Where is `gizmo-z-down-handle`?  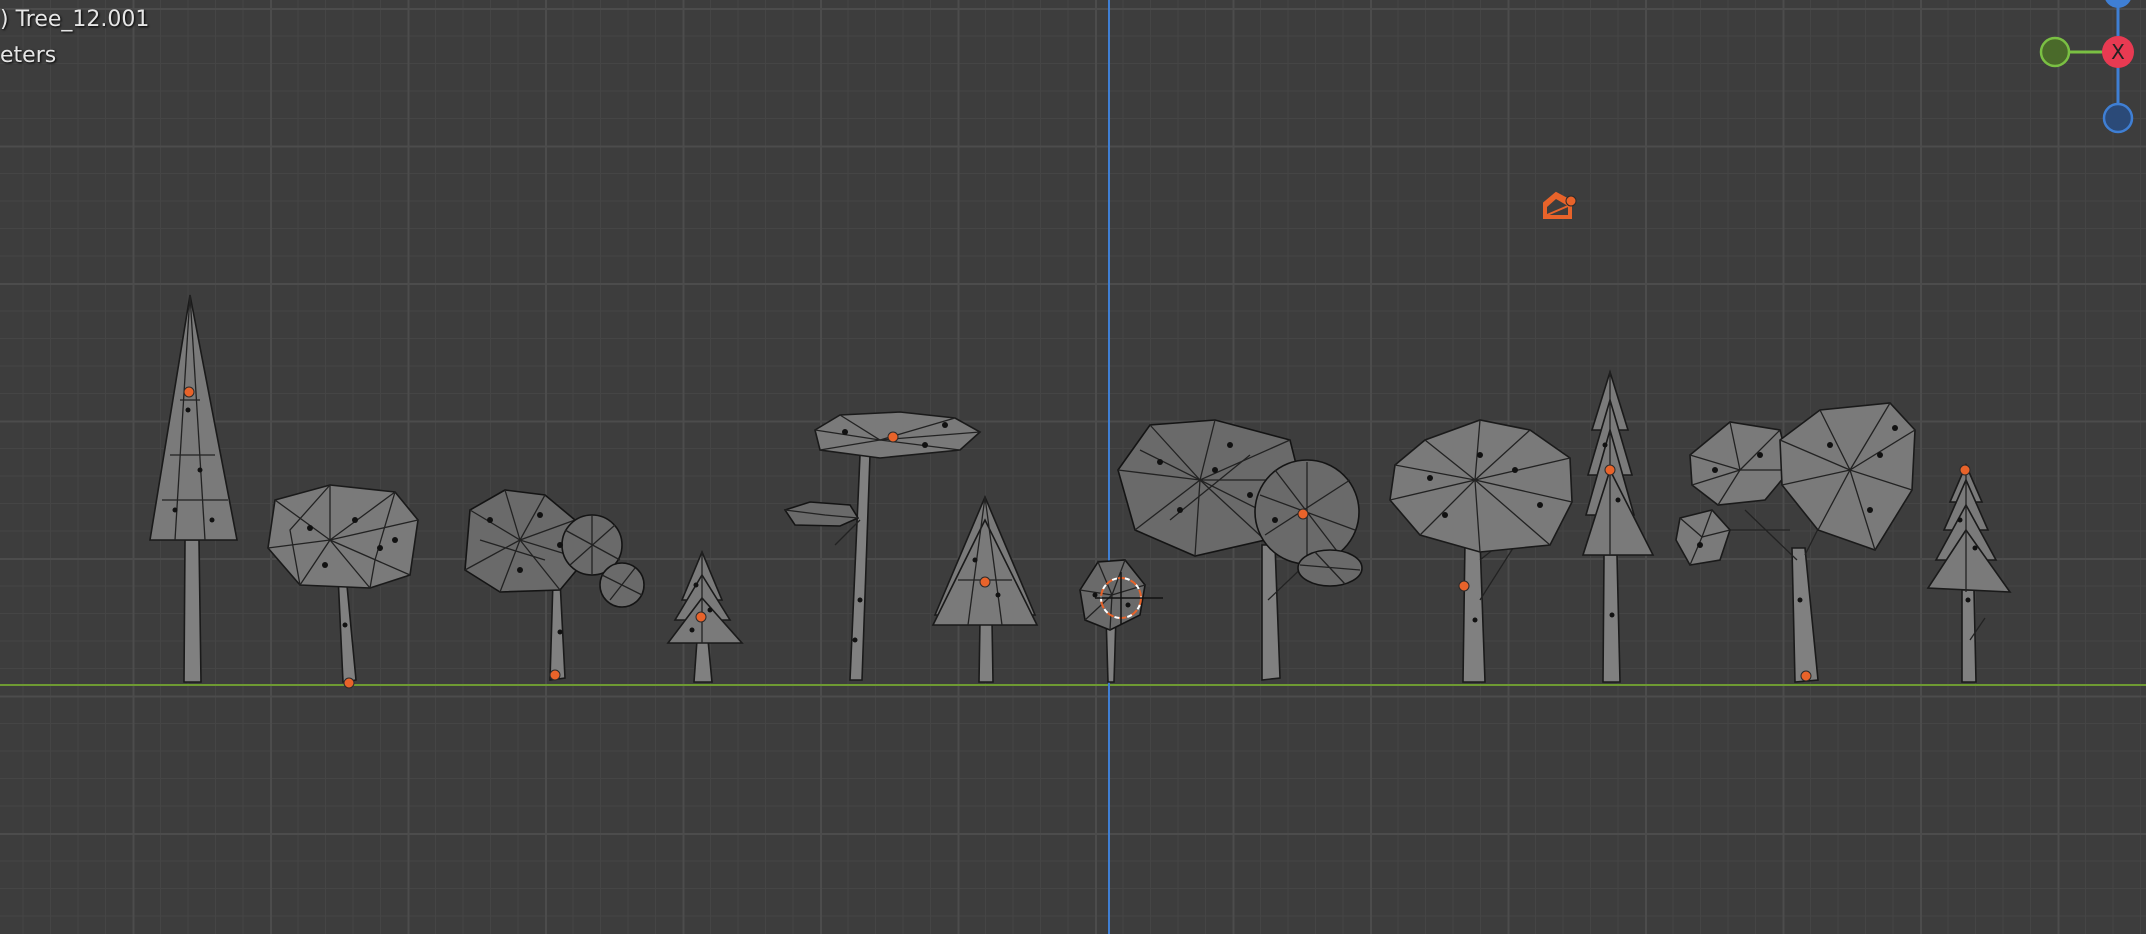
gizmo-z-down-handle is located at coordinates (2118, 118).